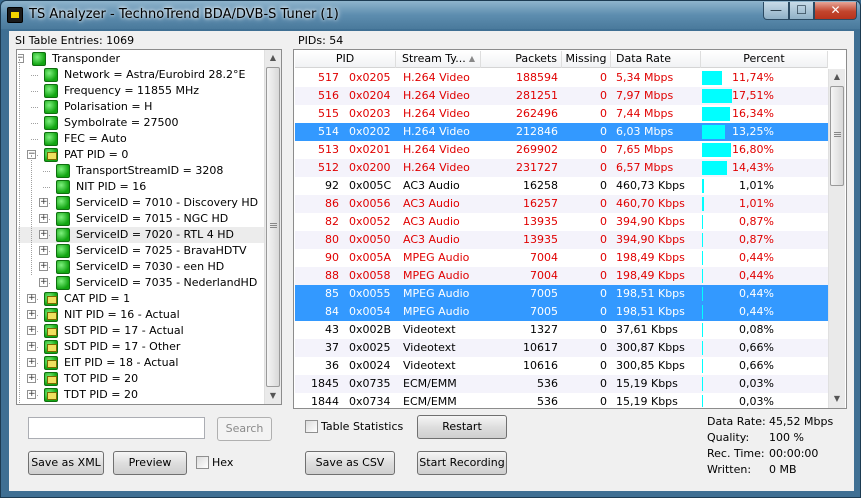 The height and width of the screenshot is (498, 861). Describe the element at coordinates (462, 427) in the screenshot. I see `restart-button: Restart` at that location.